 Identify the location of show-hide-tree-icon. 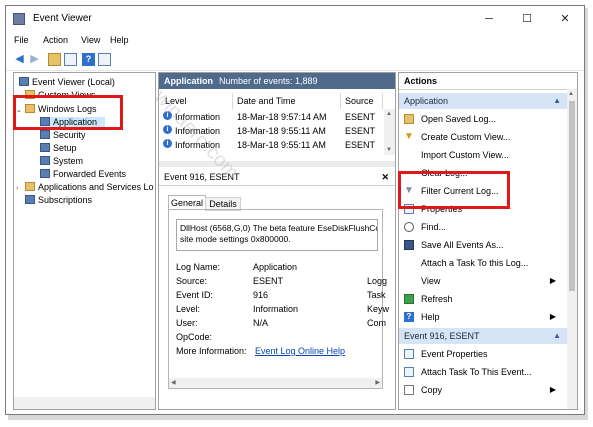
(70, 59).